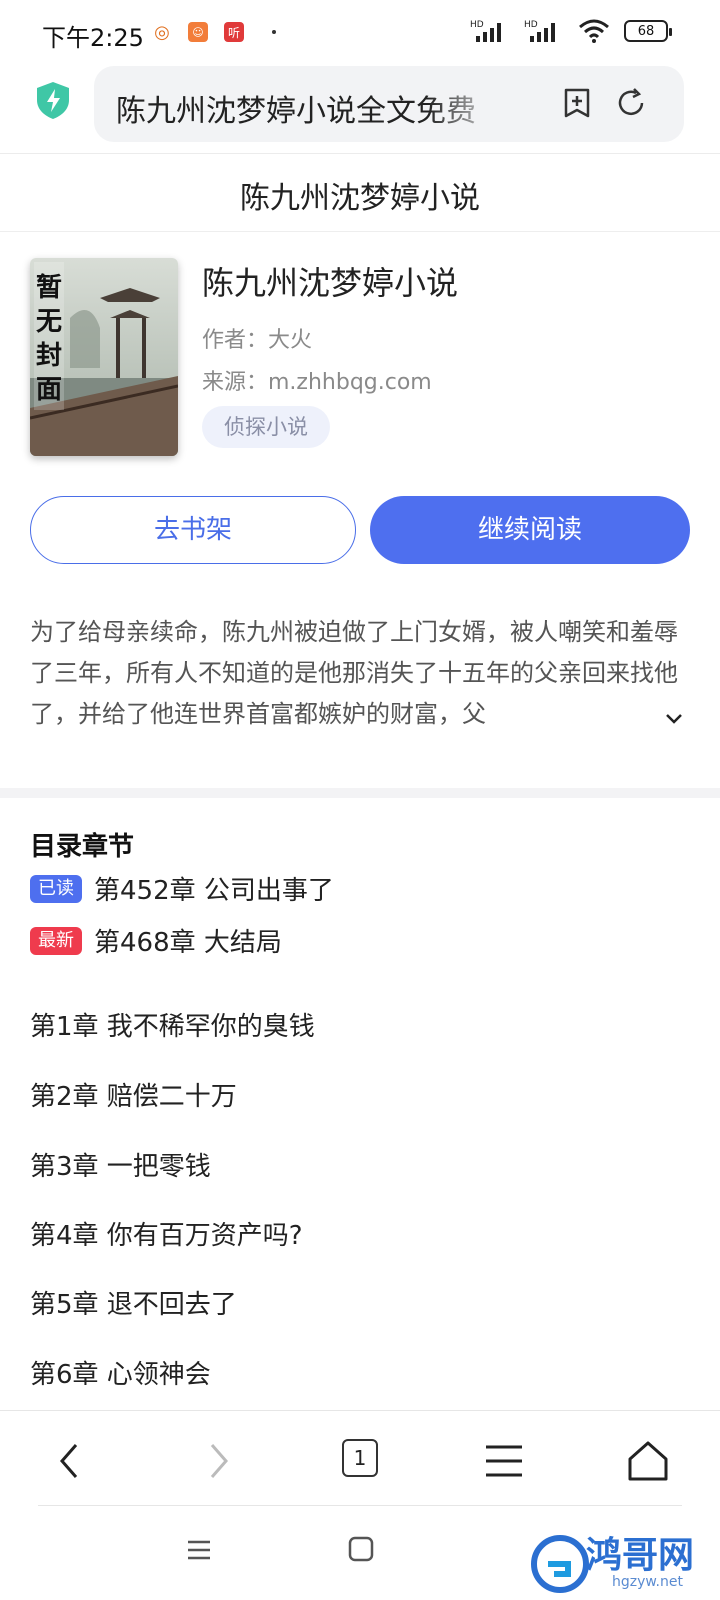 This screenshot has height=1600, width=720. Describe the element at coordinates (82, 847) in the screenshot. I see `toc-title: 目录章节` at that location.